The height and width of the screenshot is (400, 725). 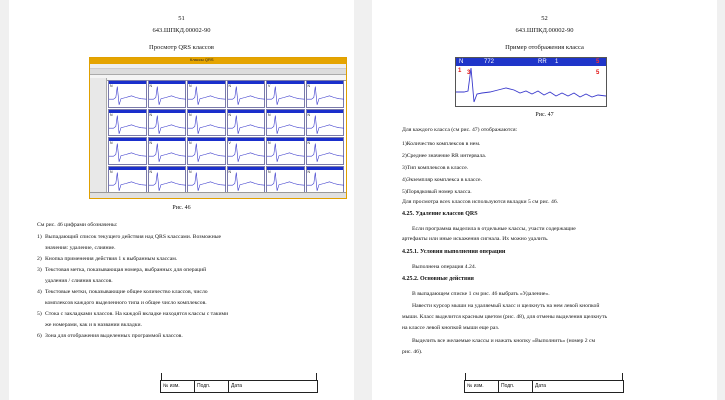 I want to click on window-title: Классы QRS, so click(x=202, y=59).